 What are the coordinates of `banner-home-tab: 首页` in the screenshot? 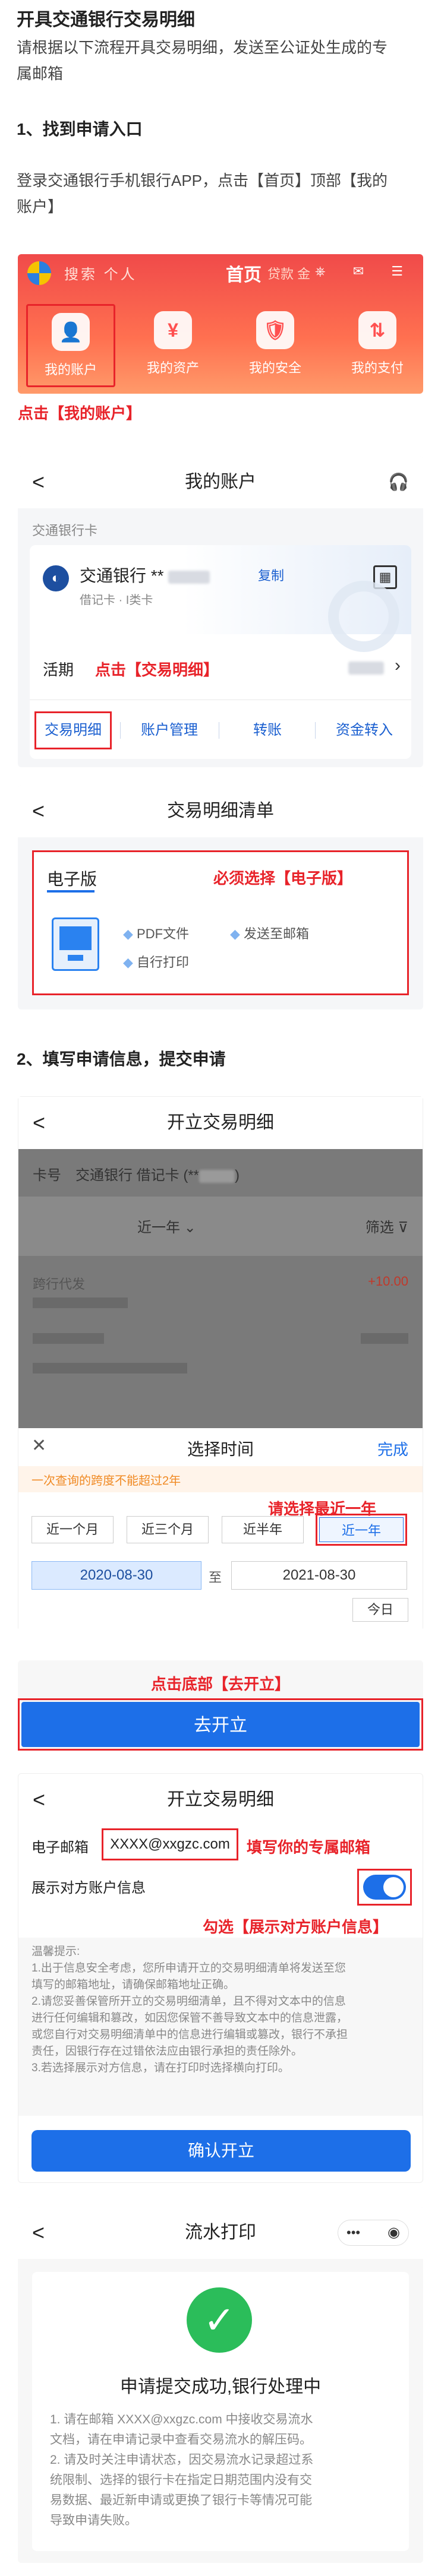 It's located at (244, 273).